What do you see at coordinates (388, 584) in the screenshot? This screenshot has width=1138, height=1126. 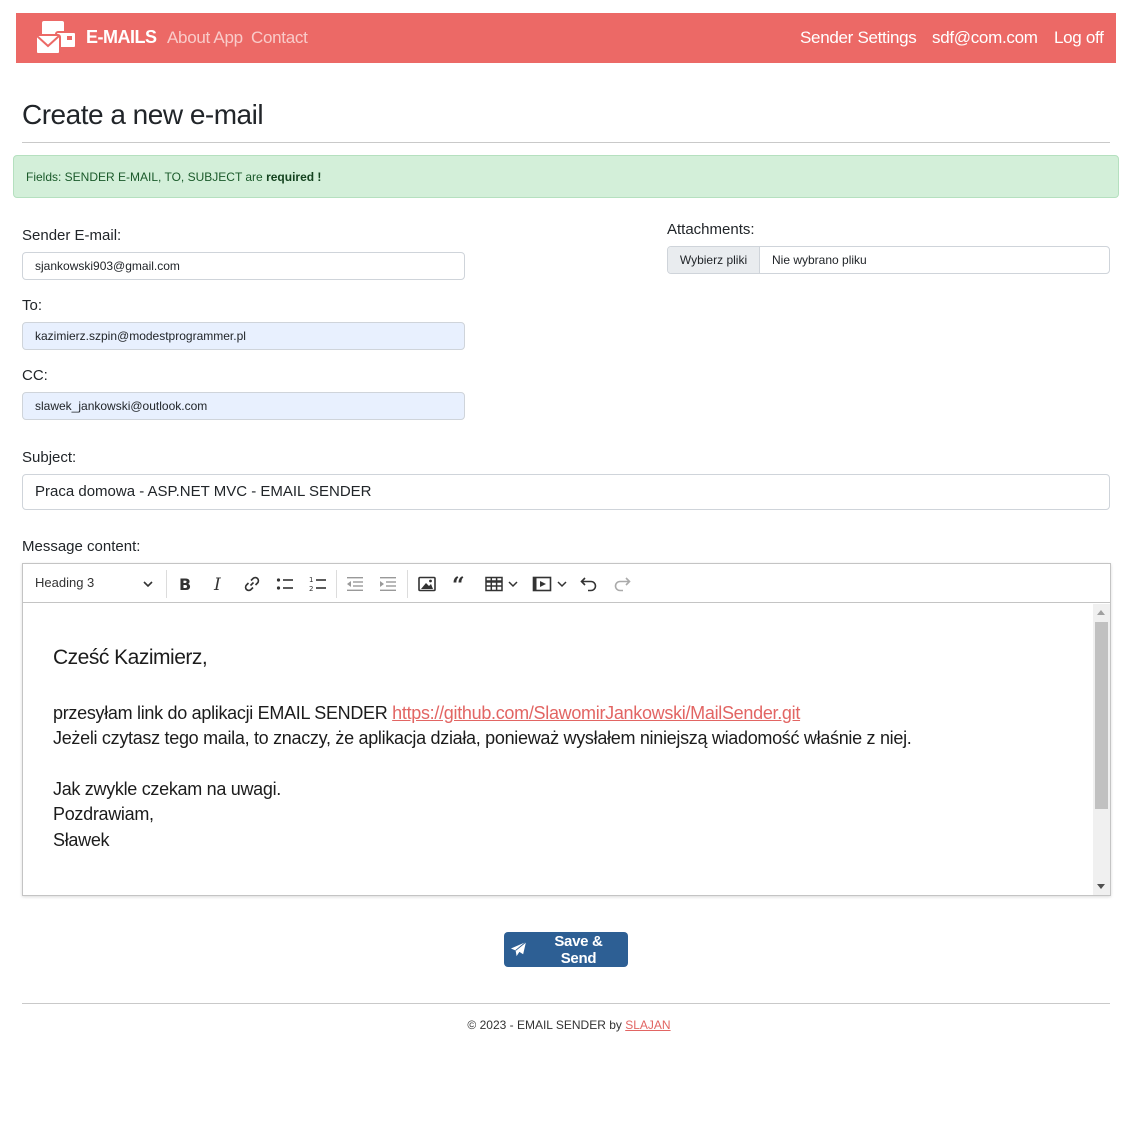 I see `indent-icon` at bounding box center [388, 584].